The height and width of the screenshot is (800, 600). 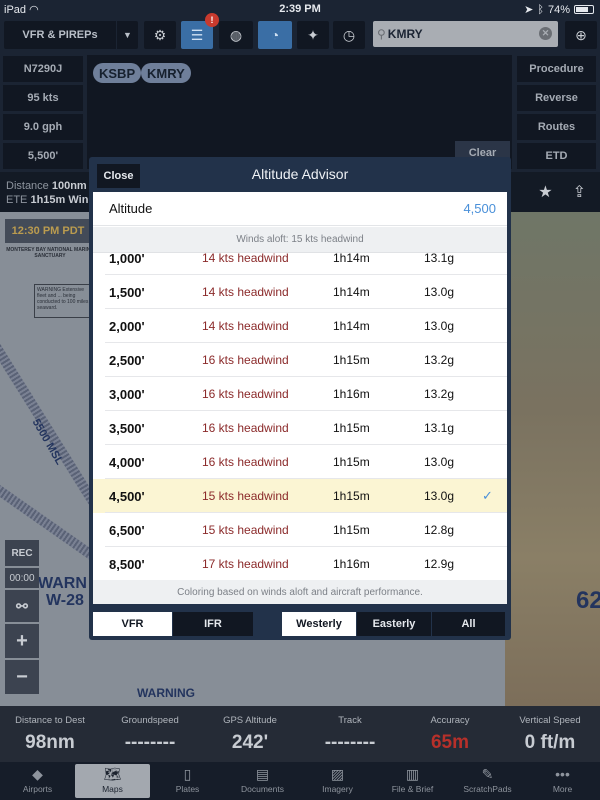 What do you see at coordinates (337, 781) in the screenshot?
I see `tab-imagery: ▨ Imagery` at bounding box center [337, 781].